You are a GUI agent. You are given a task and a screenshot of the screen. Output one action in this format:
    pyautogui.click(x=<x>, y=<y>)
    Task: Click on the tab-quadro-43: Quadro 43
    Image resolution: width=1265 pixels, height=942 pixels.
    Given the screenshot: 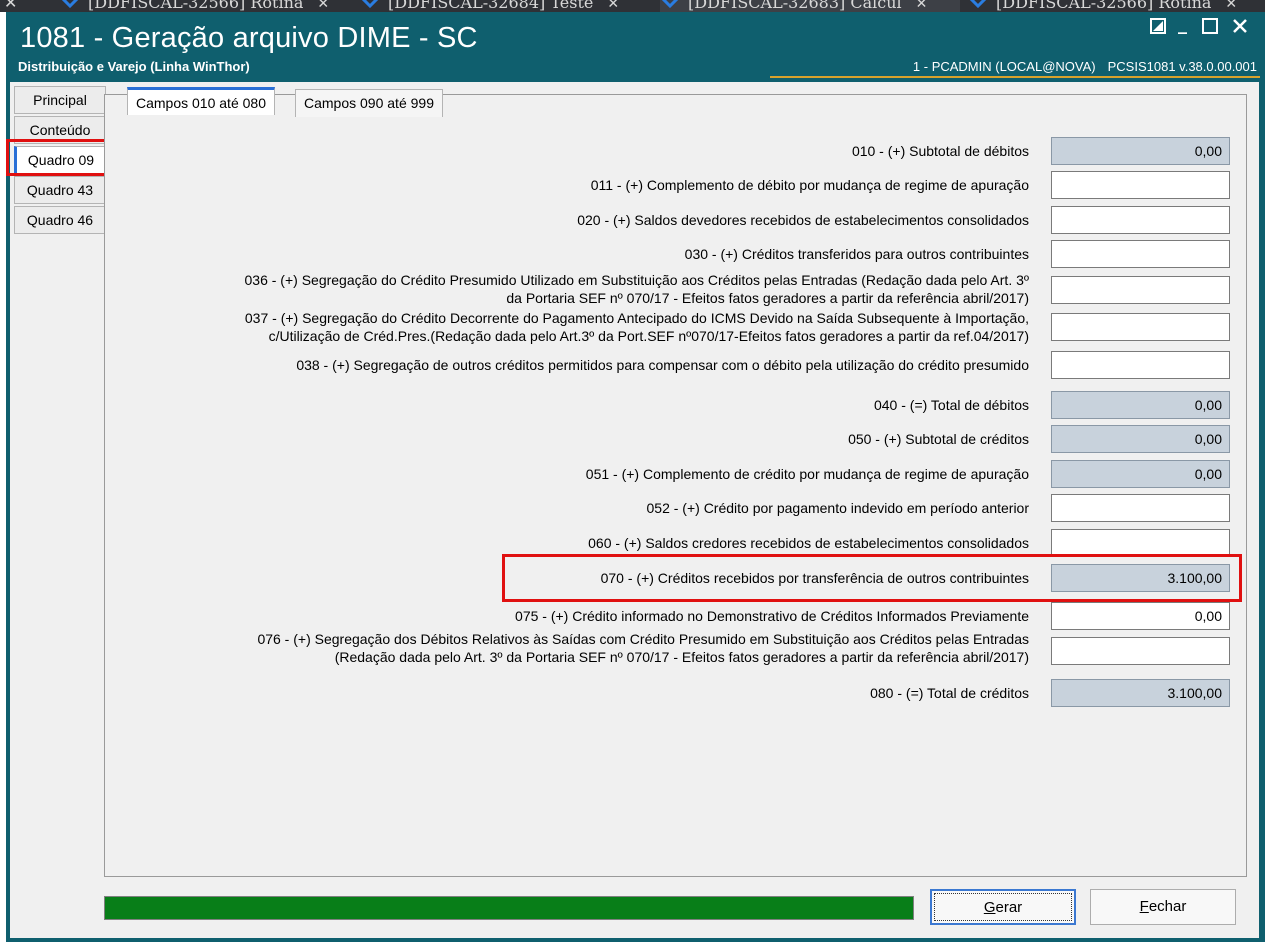 What is the action you would take?
    pyautogui.click(x=60, y=190)
    